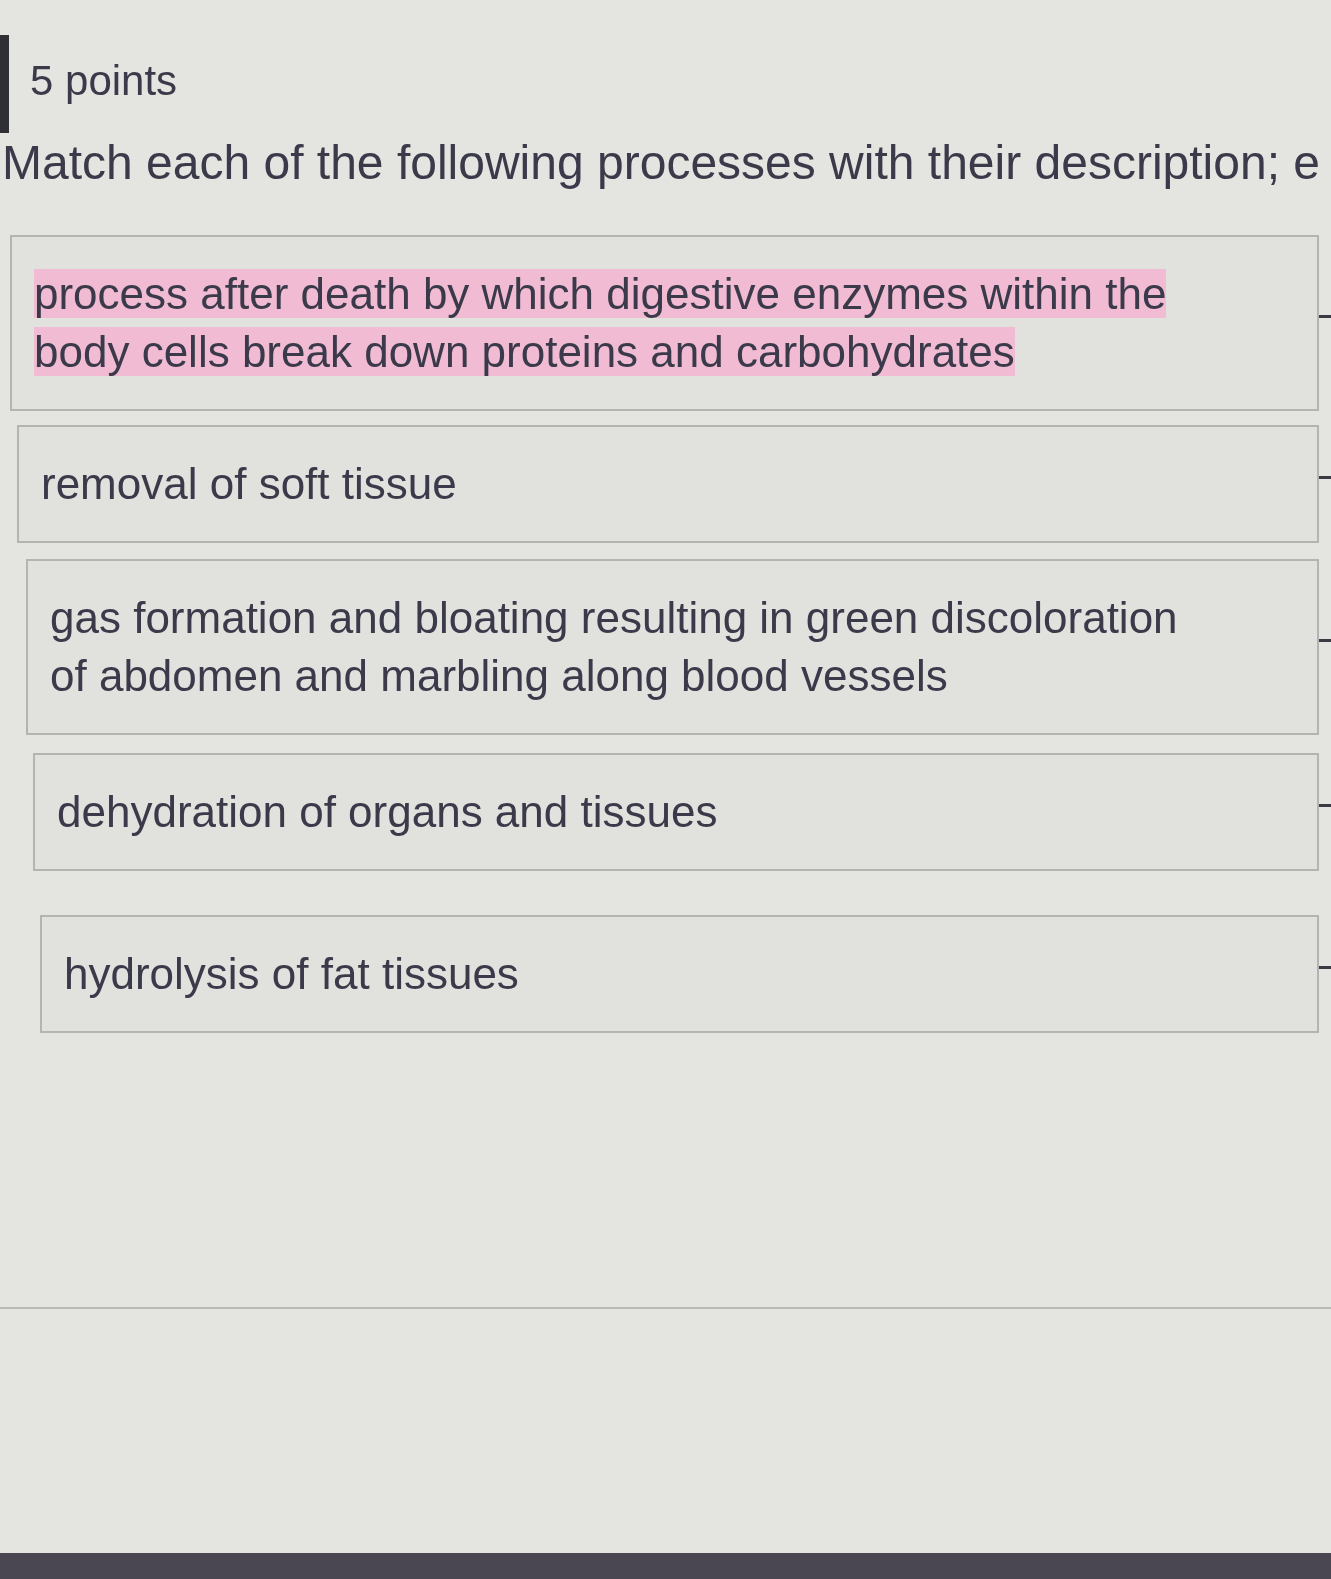 The height and width of the screenshot is (1579, 1331). I want to click on description-text: removal of soft tissue, so click(249, 484).